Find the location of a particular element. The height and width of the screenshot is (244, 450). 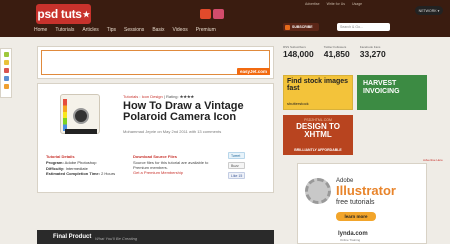

stat-value: 41,850 is located at coordinates (336, 54).